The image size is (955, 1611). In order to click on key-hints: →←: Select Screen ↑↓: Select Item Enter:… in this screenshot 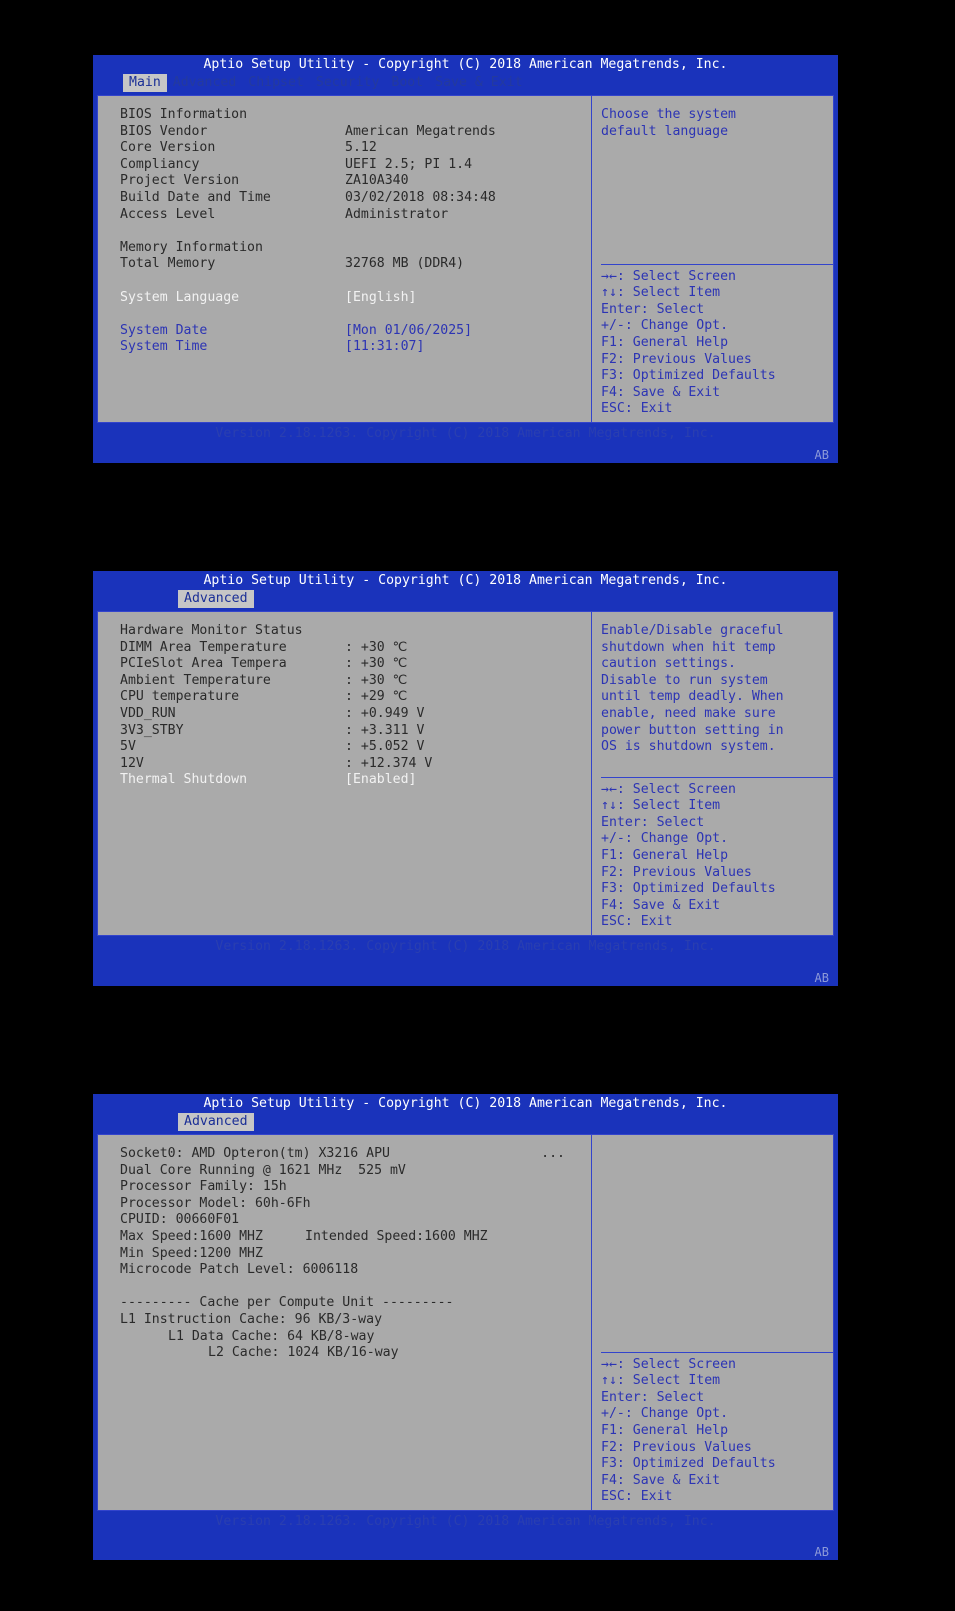, I will do `click(717, 858)`.